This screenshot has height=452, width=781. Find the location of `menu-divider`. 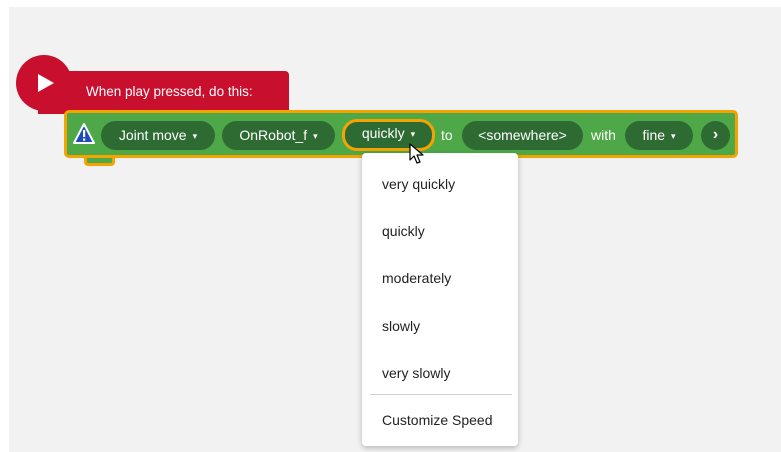

menu-divider is located at coordinates (441, 394).